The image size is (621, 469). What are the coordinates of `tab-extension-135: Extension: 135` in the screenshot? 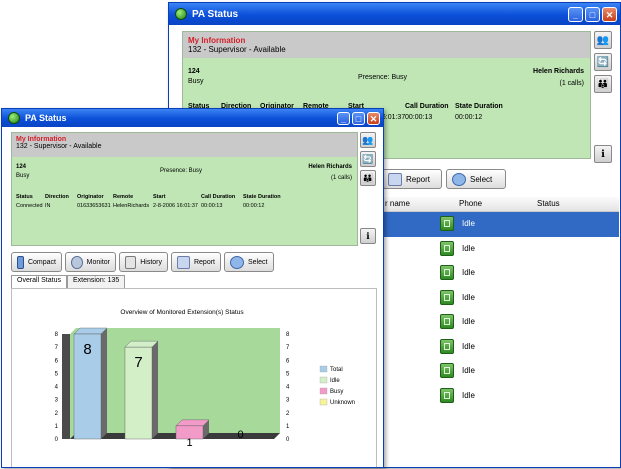 It's located at (96, 281).